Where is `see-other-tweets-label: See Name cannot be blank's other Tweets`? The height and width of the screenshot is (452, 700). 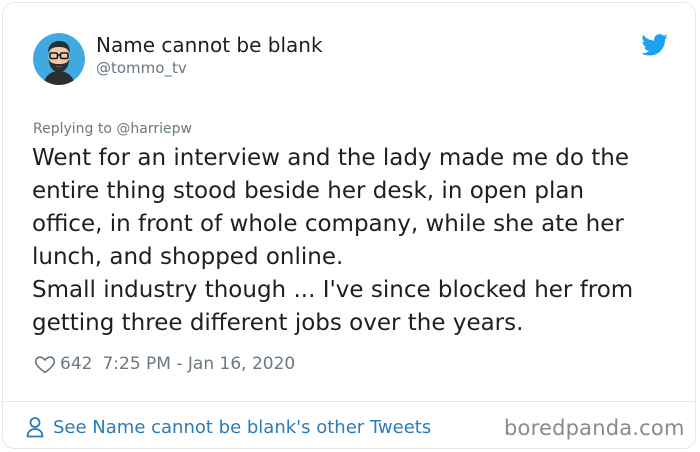
see-other-tweets-label: See Name cannot be blank's other Tweets is located at coordinates (242, 427).